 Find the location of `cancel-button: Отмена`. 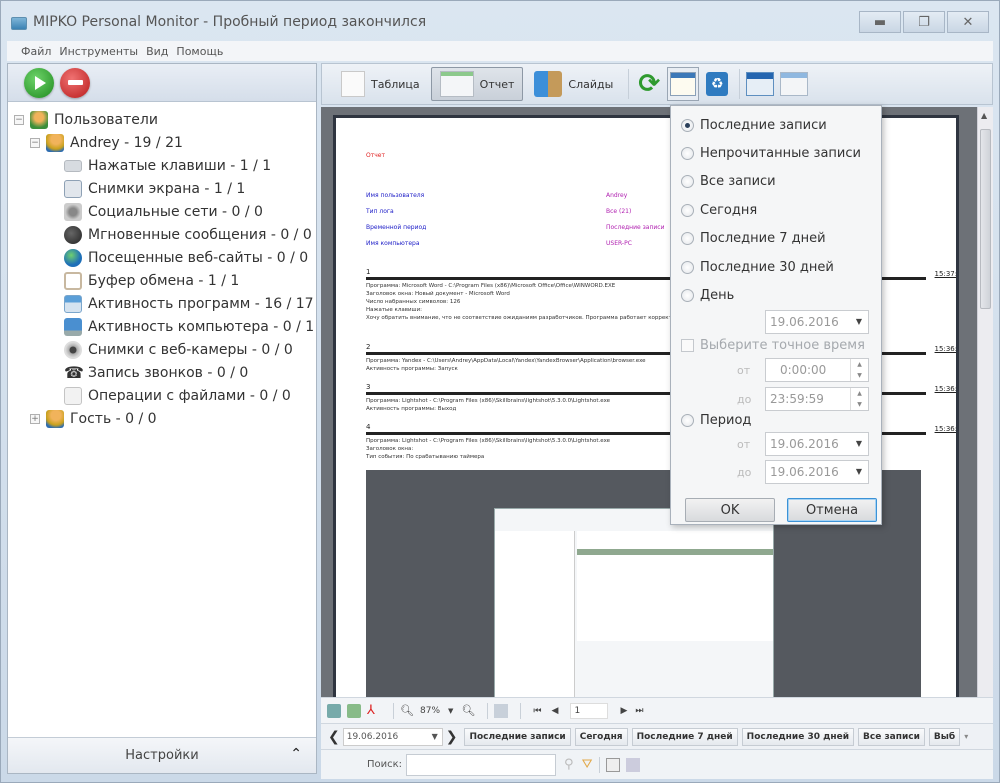

cancel-button: Отмена is located at coordinates (832, 510).